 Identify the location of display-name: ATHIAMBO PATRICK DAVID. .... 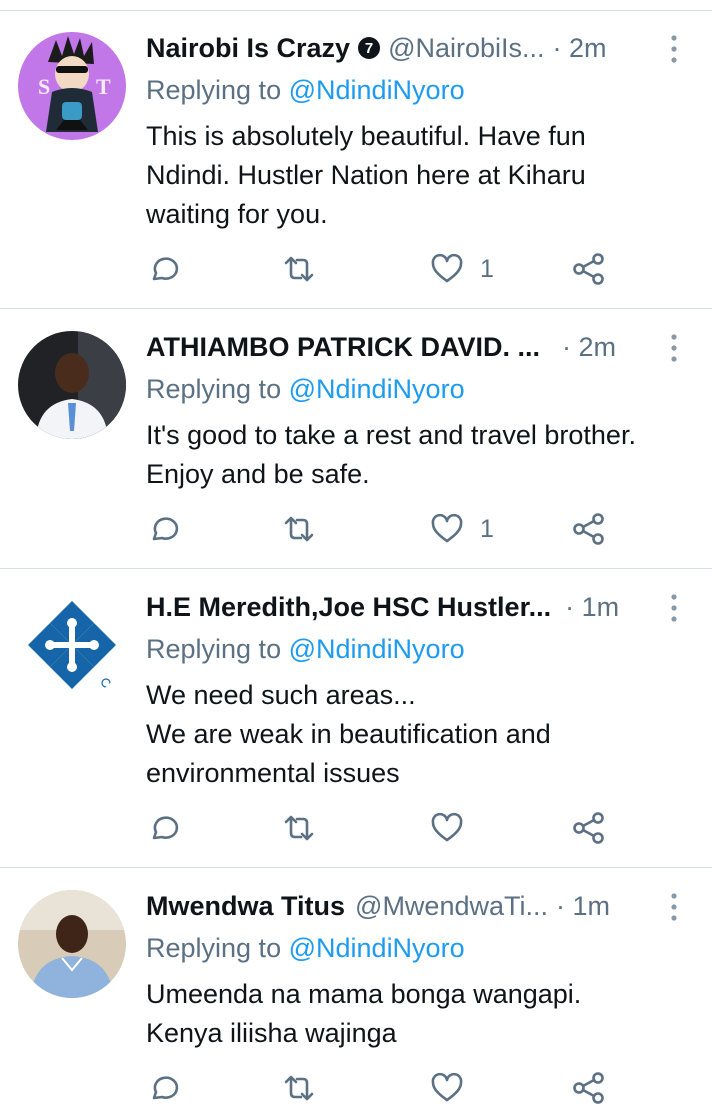
(343, 347).